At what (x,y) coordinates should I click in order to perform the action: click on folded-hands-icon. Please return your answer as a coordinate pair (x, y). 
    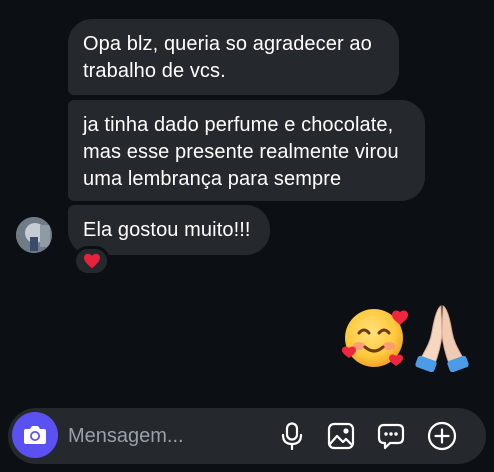
    Looking at the image, I should click on (442, 338).